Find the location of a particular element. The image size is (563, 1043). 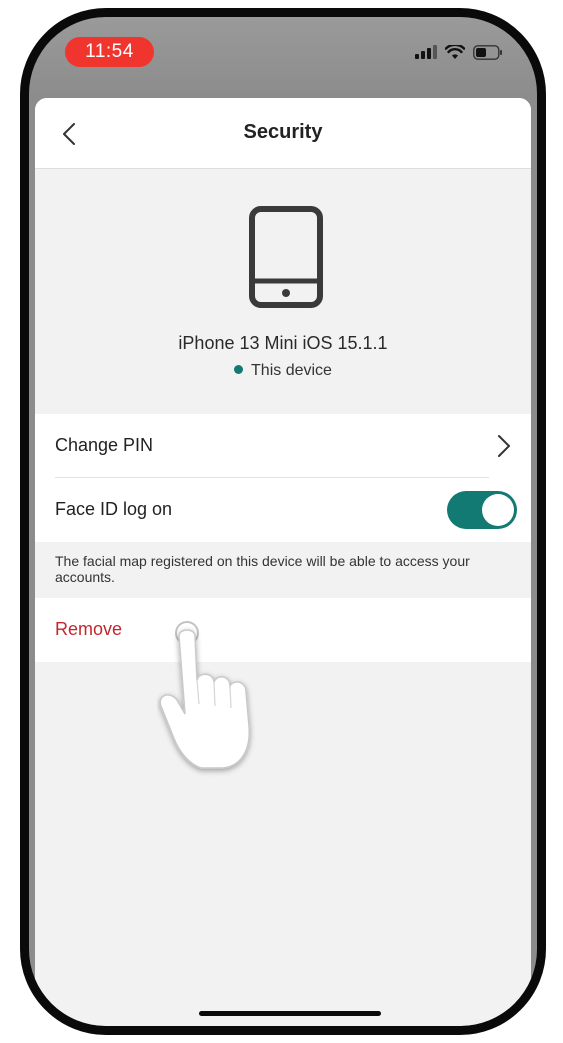

status-dot is located at coordinates (239, 369).